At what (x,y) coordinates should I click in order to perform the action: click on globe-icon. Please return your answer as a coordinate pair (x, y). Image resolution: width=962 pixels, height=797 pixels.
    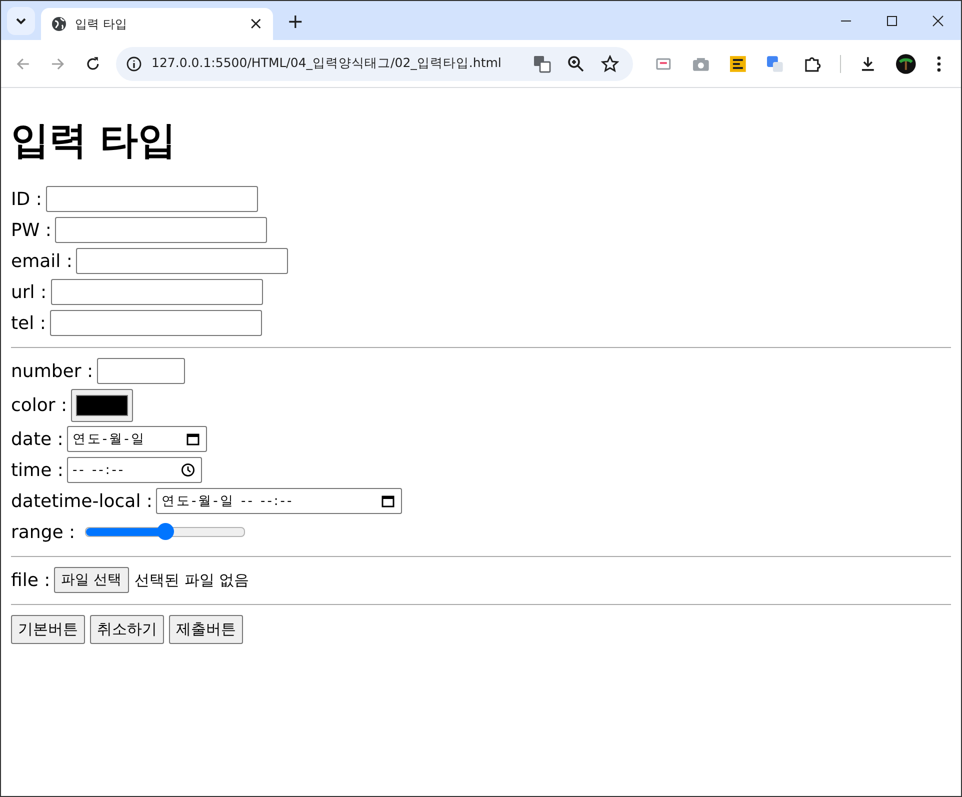
    Looking at the image, I should click on (59, 24).